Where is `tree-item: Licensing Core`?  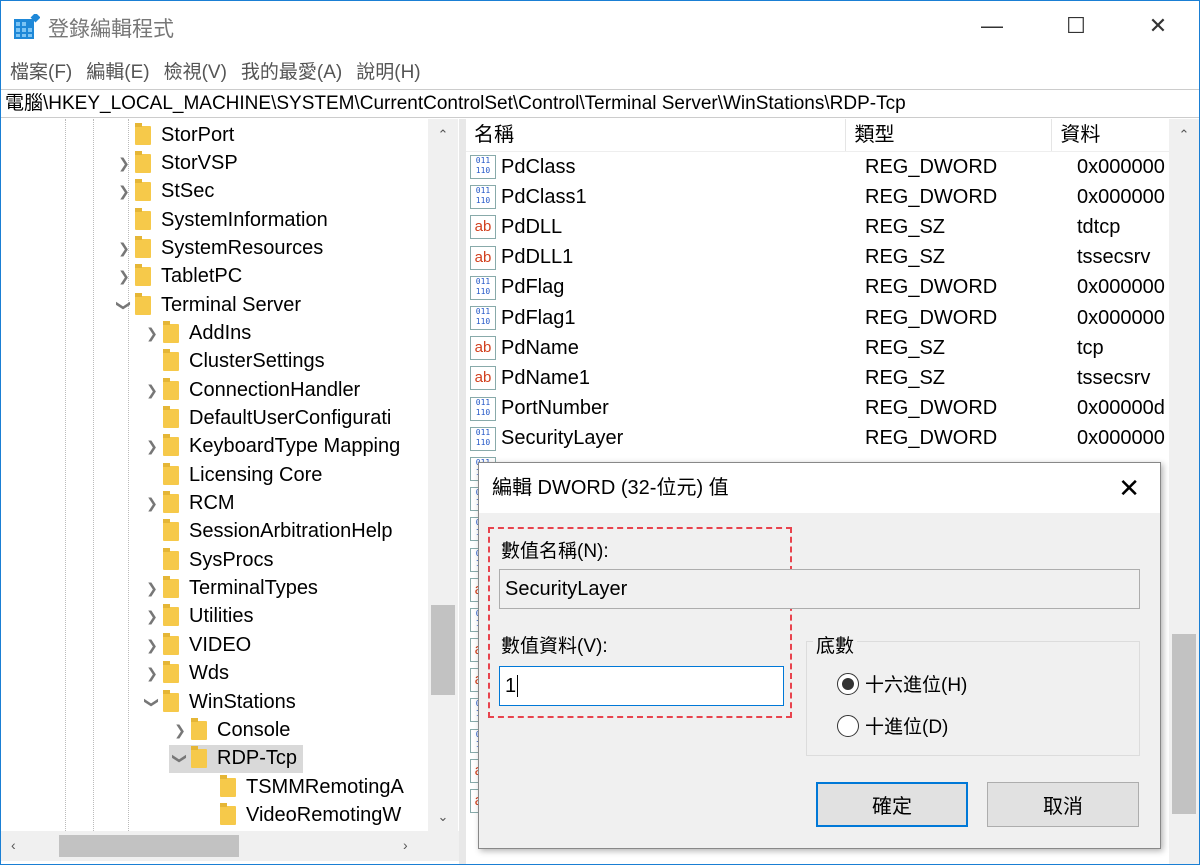 tree-item: Licensing Core is located at coordinates (231, 475).